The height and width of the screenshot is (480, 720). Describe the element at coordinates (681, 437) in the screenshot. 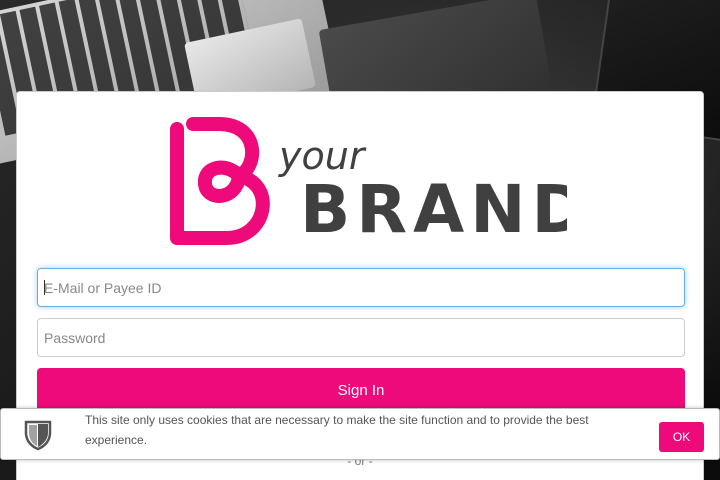

I see `cookie-ok-button: OK` at that location.